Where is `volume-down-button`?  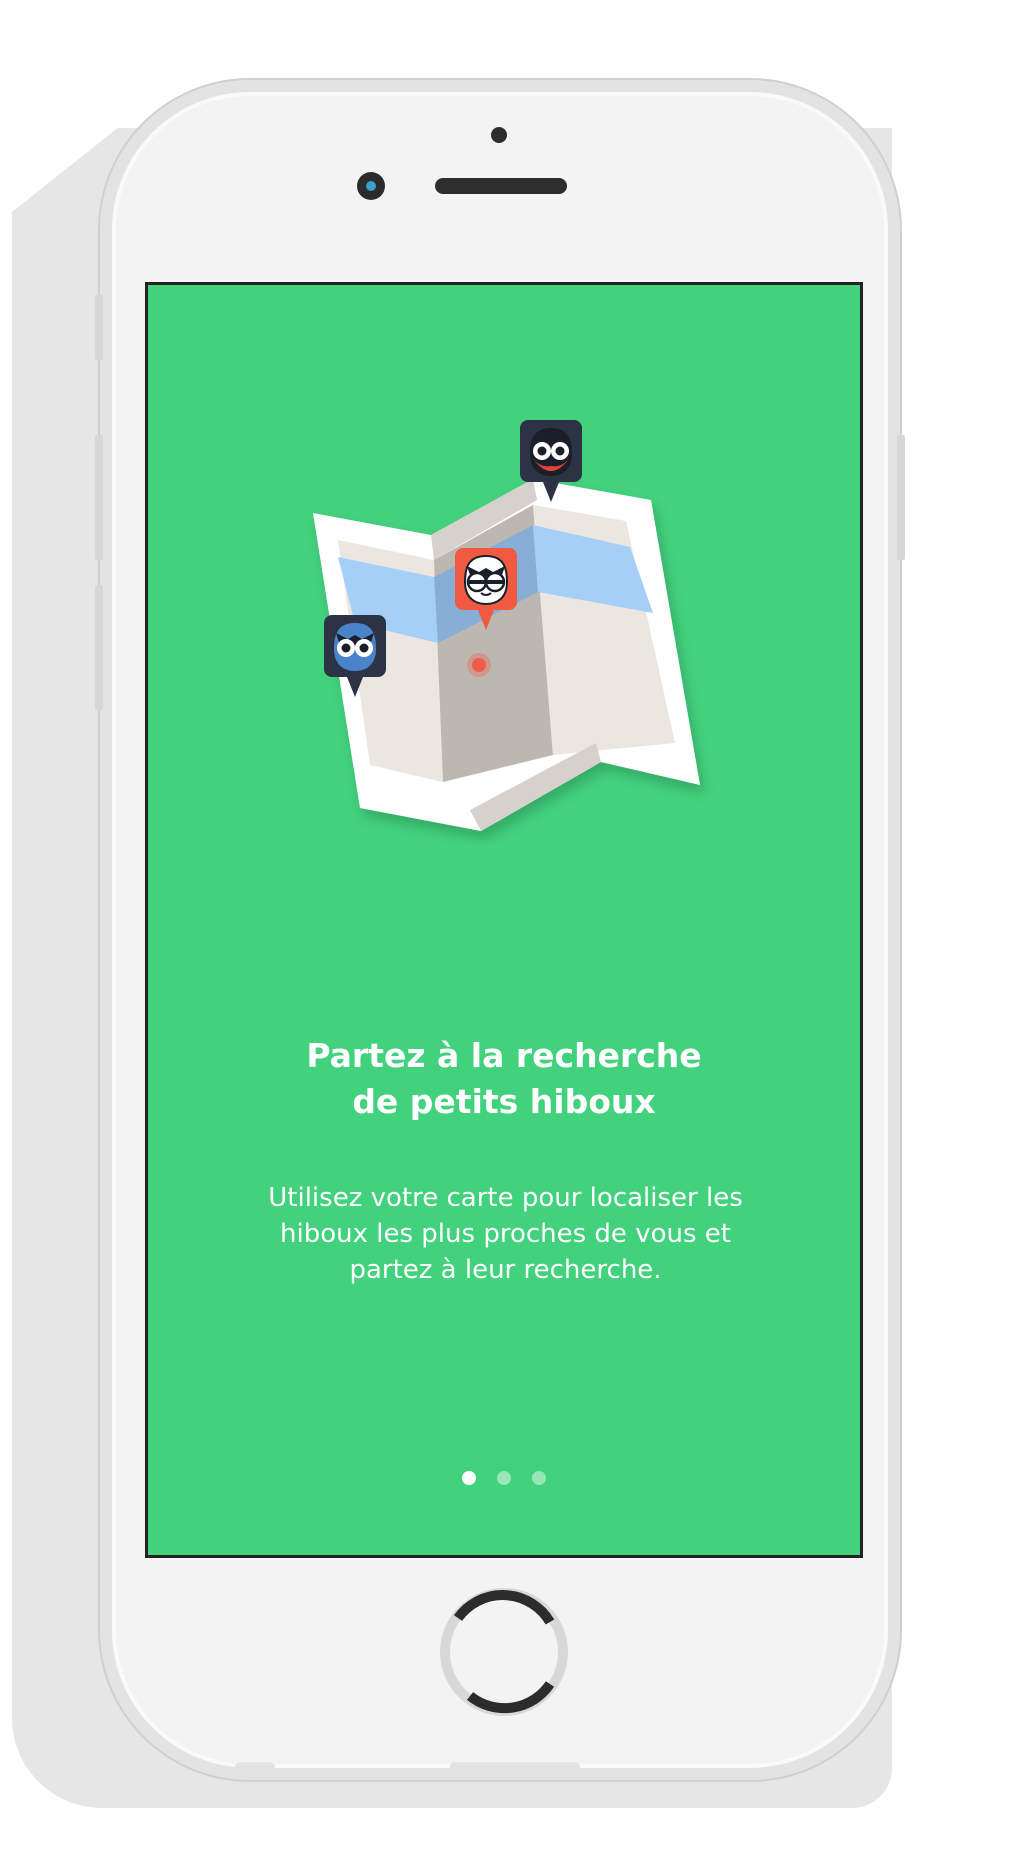
volume-down-button is located at coordinates (99, 647).